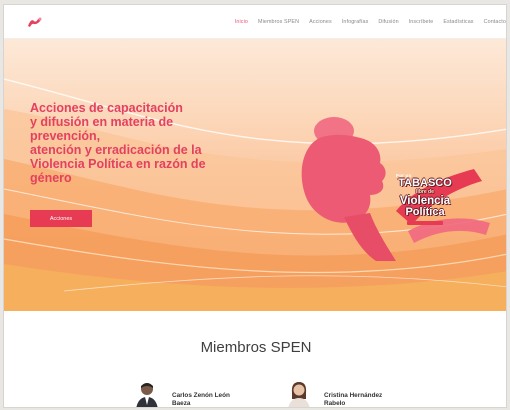 The image size is (510, 410). I want to click on members-title: Miembros SPEN, so click(256, 347).